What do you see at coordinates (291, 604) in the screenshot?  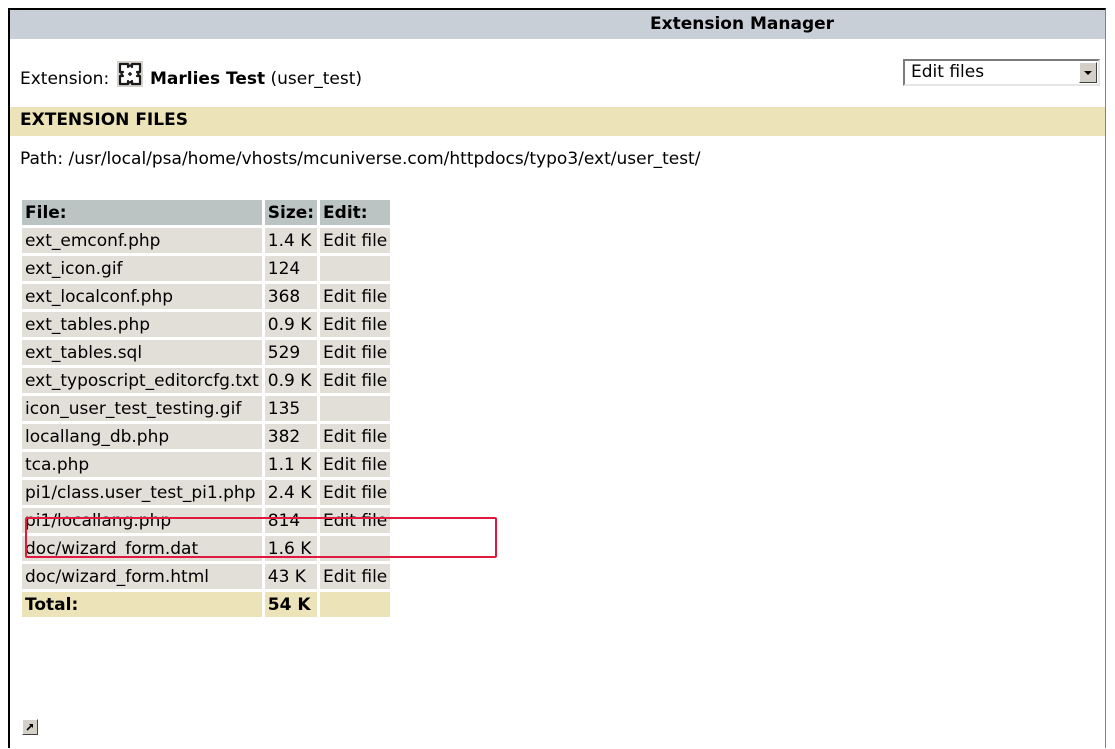 I see `total-size: 54 K` at bounding box center [291, 604].